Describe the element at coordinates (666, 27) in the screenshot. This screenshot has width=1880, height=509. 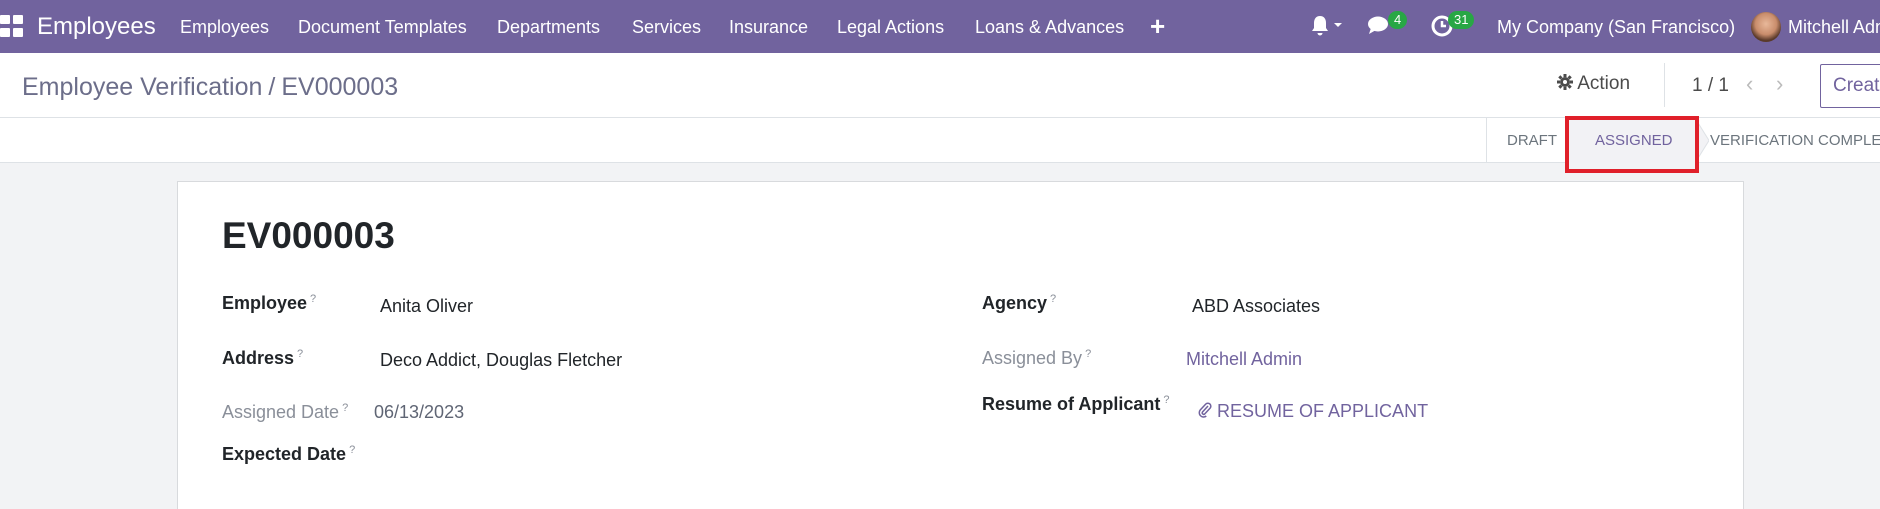
I see `menu-services: Services` at that location.